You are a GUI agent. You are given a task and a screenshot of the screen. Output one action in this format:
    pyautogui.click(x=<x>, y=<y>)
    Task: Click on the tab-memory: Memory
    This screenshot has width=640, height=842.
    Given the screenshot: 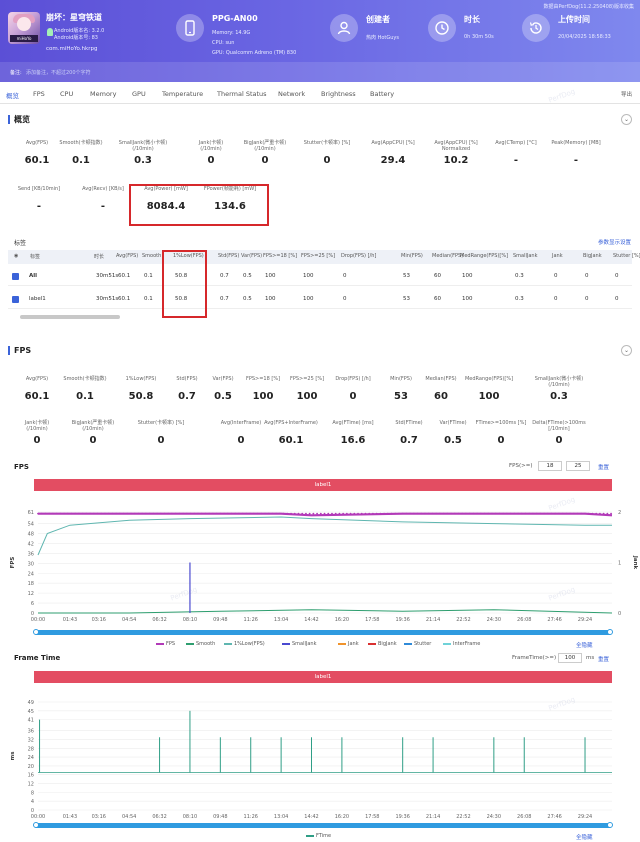 What is the action you would take?
    pyautogui.click(x=103, y=94)
    